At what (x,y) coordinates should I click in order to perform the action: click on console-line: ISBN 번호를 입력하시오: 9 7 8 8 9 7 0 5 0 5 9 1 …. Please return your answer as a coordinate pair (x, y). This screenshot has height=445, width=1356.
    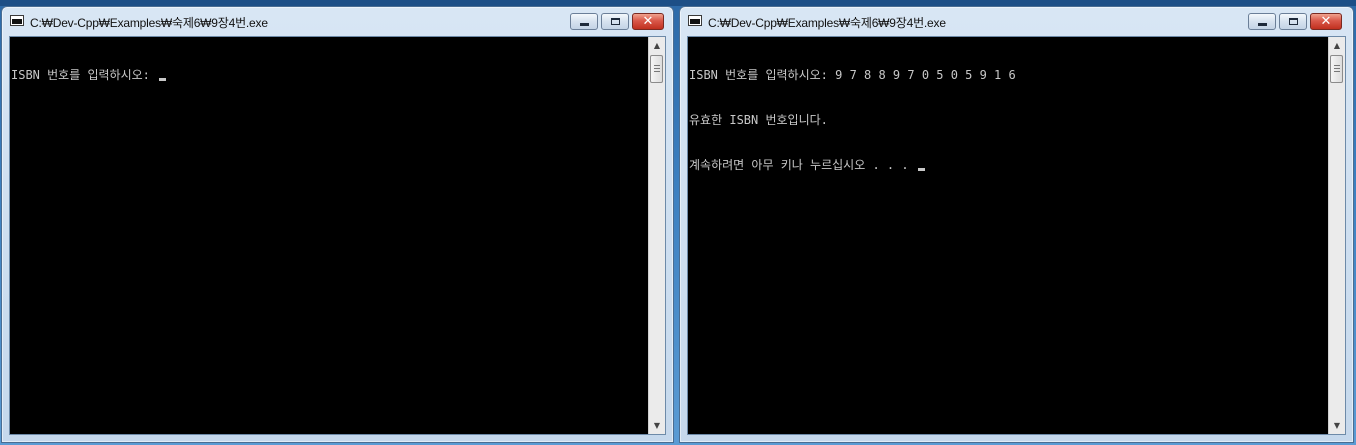
    Looking at the image, I should click on (1007, 75).